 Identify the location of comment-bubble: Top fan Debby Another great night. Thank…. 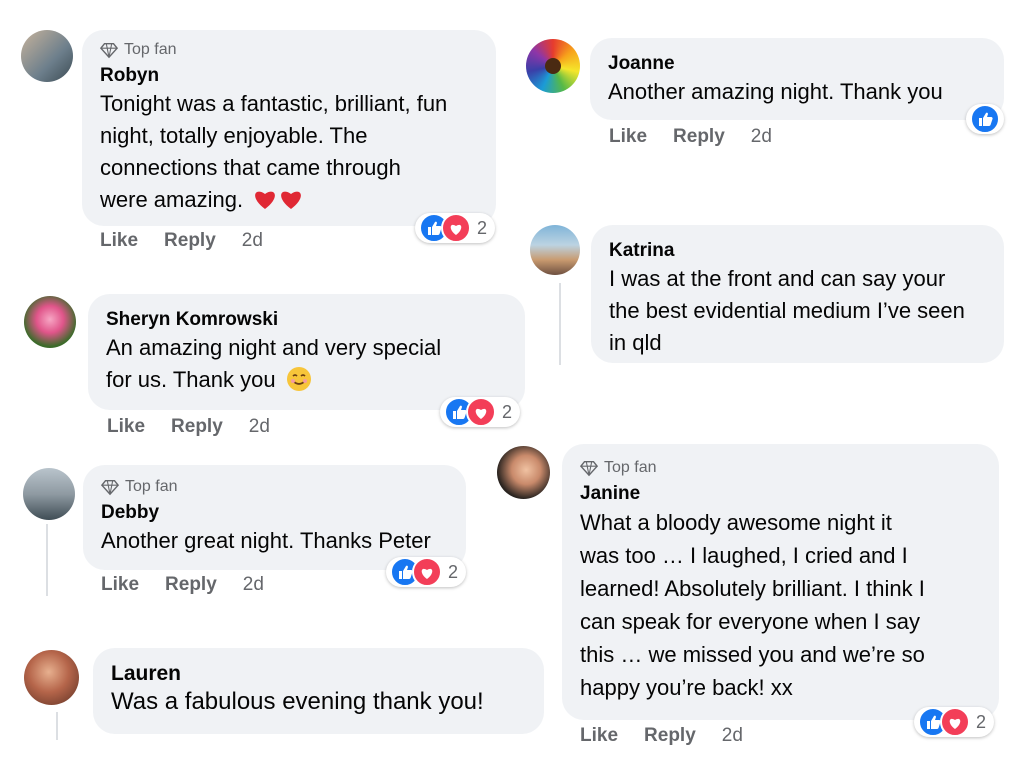
(274, 517).